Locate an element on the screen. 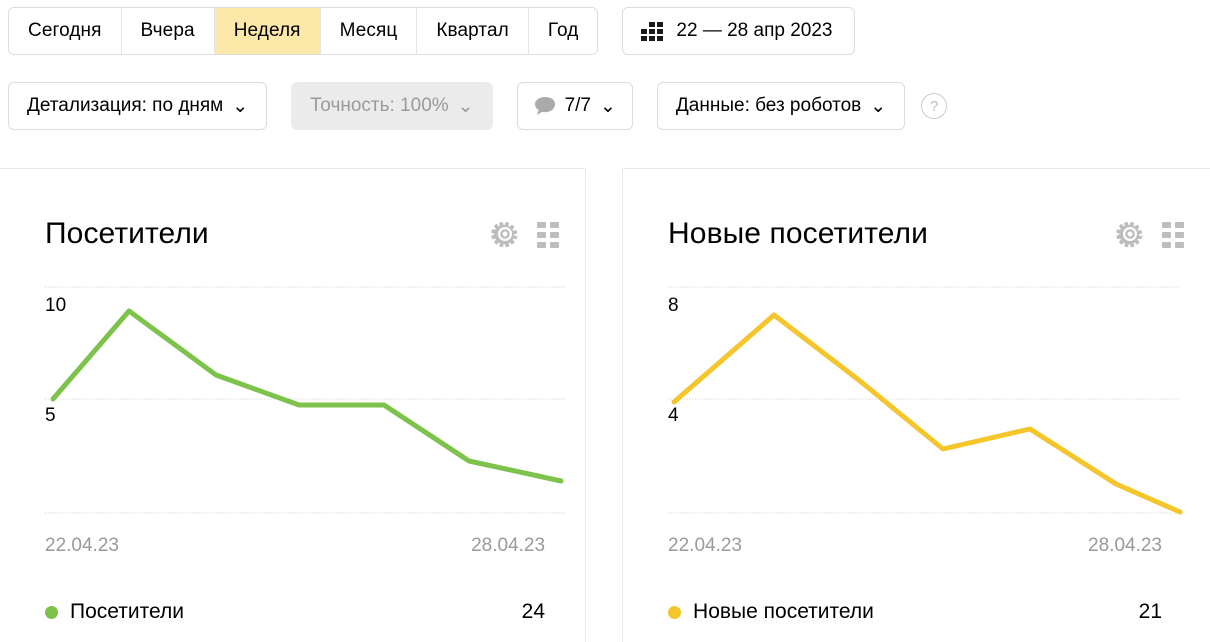 The height and width of the screenshot is (642, 1210). period-tab-month: Месяц is located at coordinates (369, 31).